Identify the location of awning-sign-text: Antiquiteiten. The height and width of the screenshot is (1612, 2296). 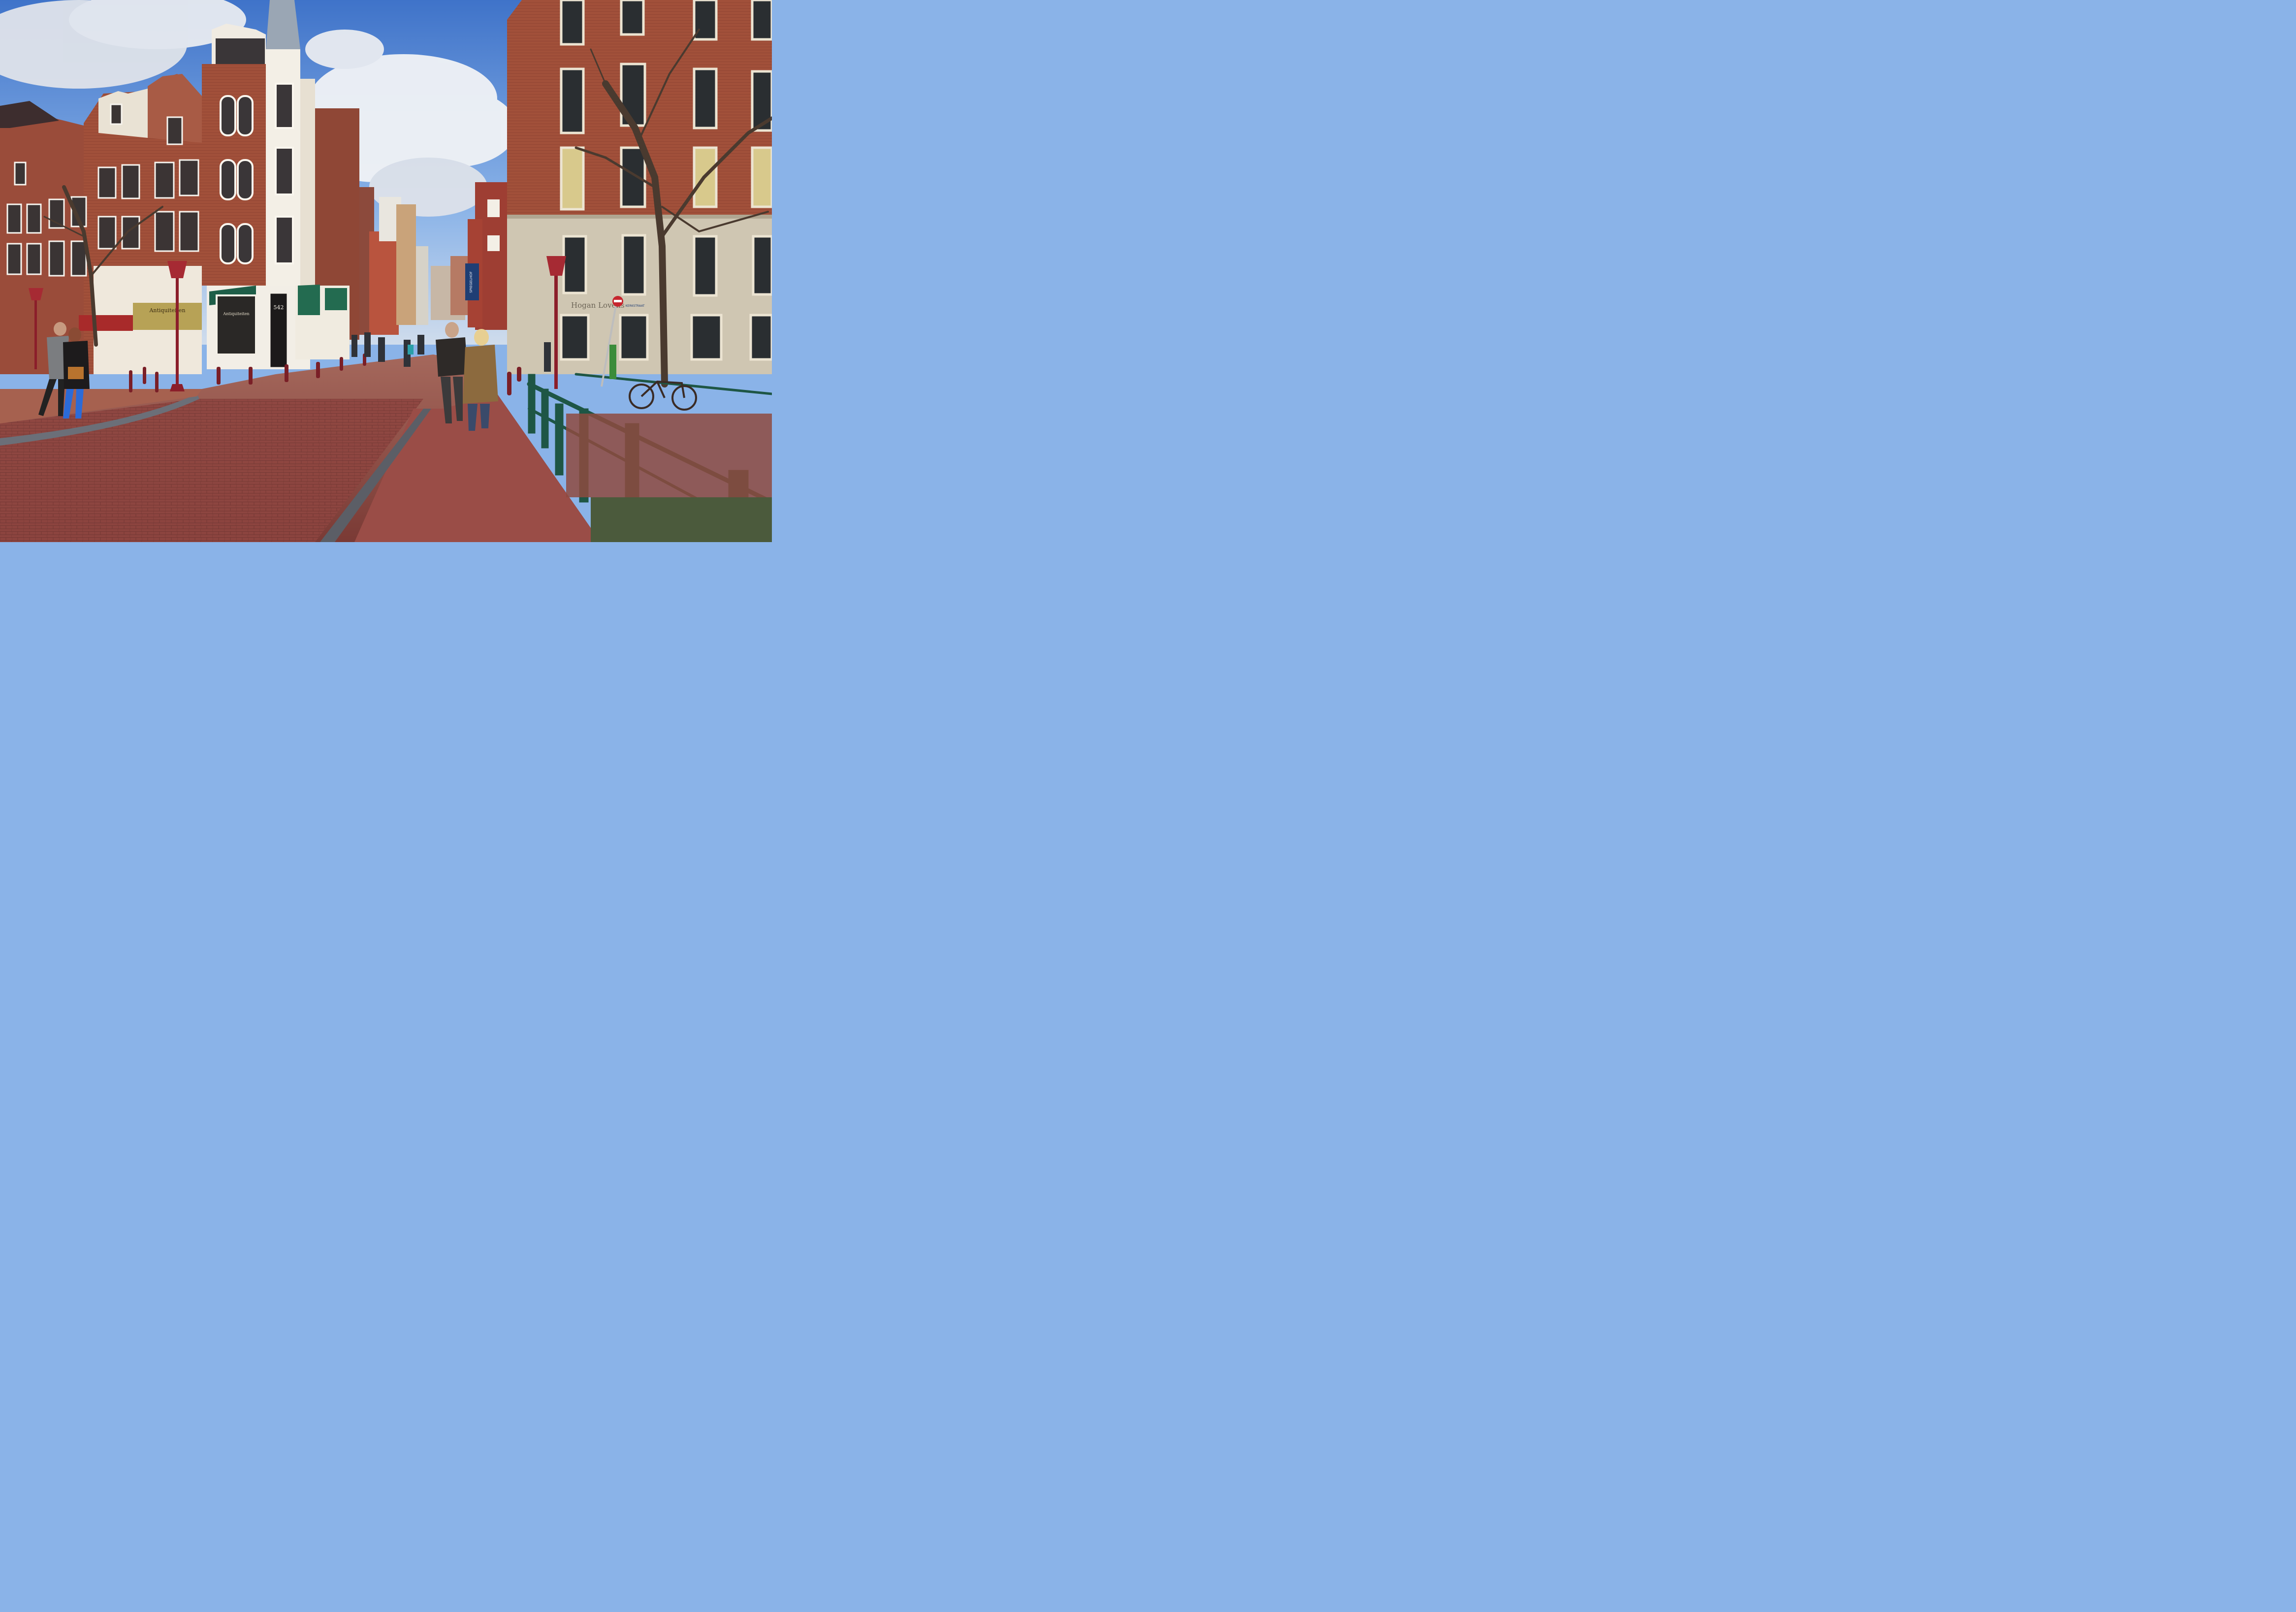
(167, 310).